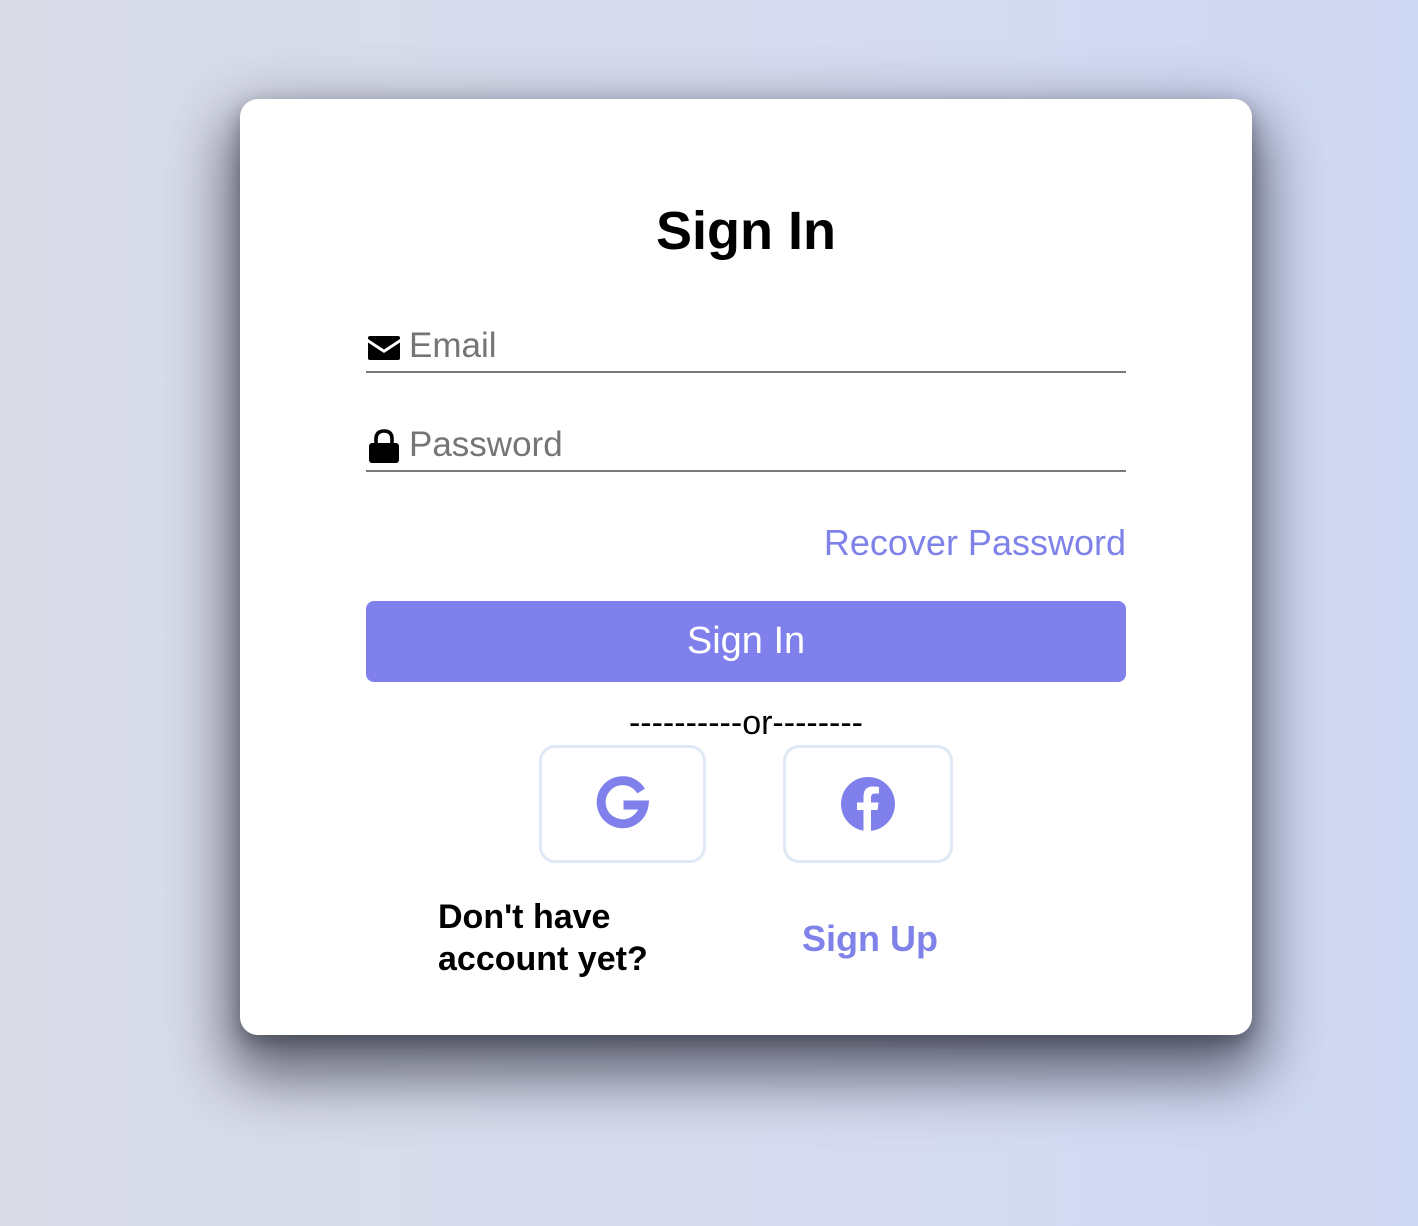 The image size is (1418, 1226). Describe the element at coordinates (764, 346) in the screenshot. I see `email-input` at that location.